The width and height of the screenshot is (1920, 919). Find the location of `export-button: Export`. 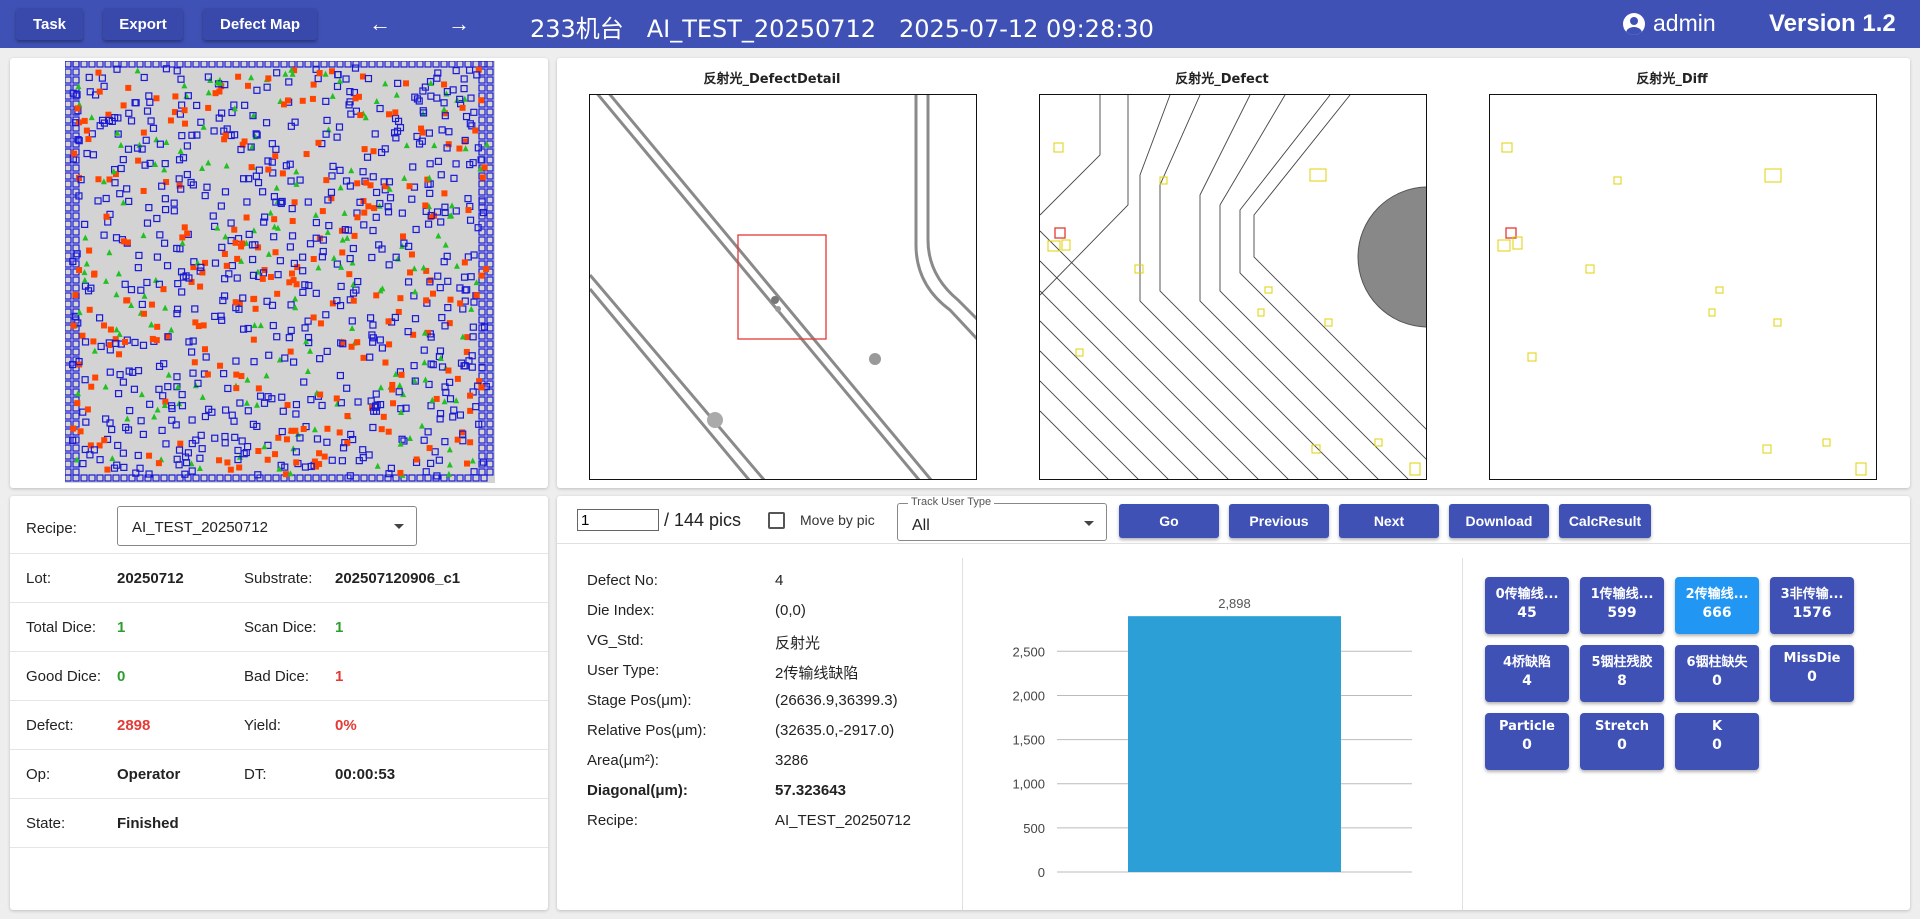

export-button: Export is located at coordinates (143, 24).